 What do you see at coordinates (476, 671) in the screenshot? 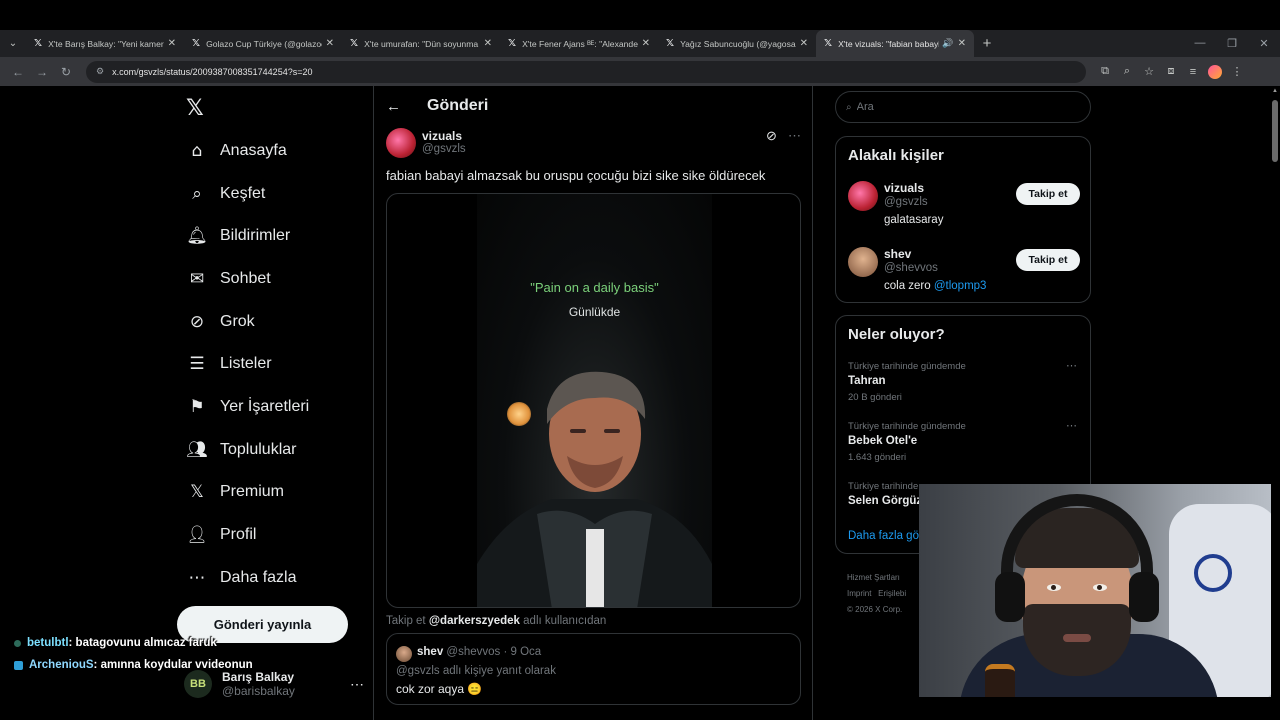
I see `reply-context: @gsvzls adlı kişiye yanıt olarak` at bounding box center [476, 671].